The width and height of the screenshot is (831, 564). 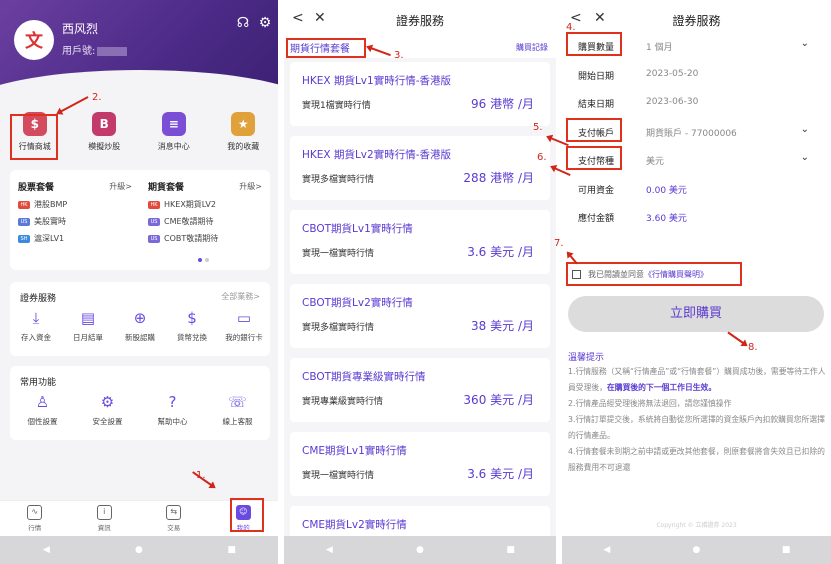 What do you see at coordinates (50, 221) in the screenshot?
I see `package-item-text: 美股實時` at bounding box center [50, 221].